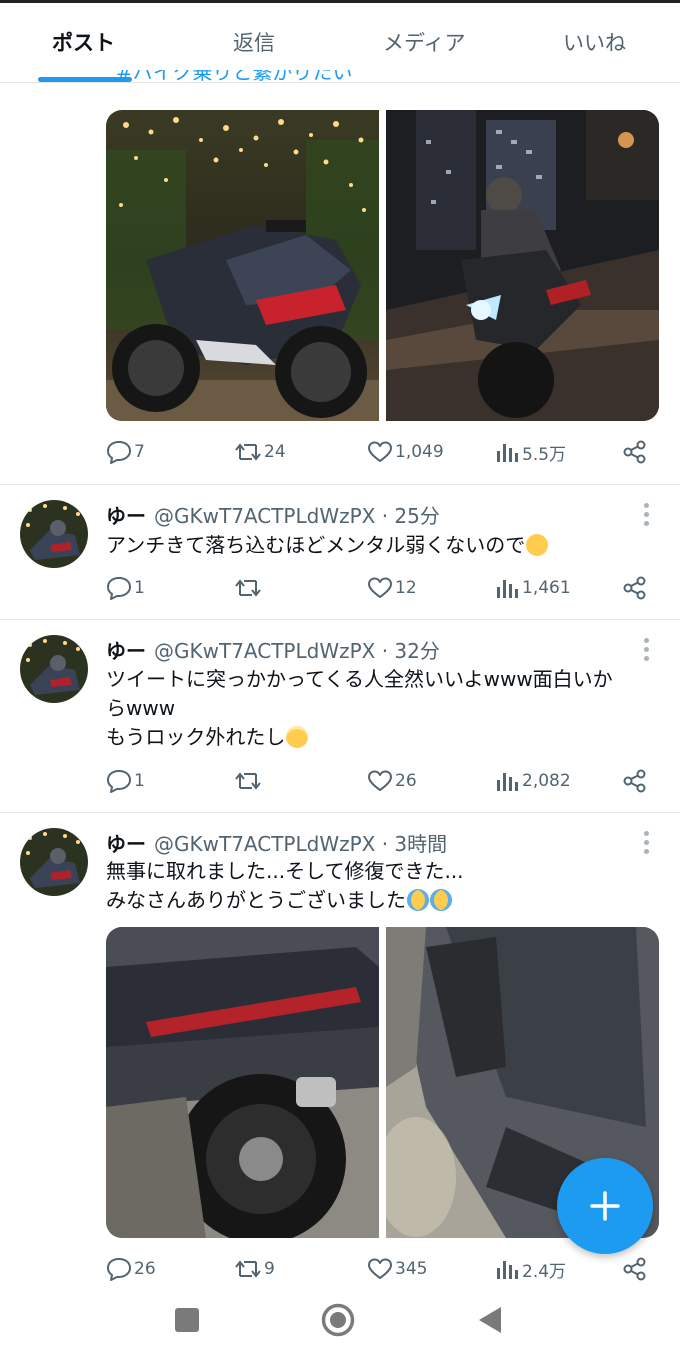 Image resolution: width=680 pixels, height=1361 pixels. I want to click on post-actions: 7 24 1,049 5.5万, so click(380, 452).